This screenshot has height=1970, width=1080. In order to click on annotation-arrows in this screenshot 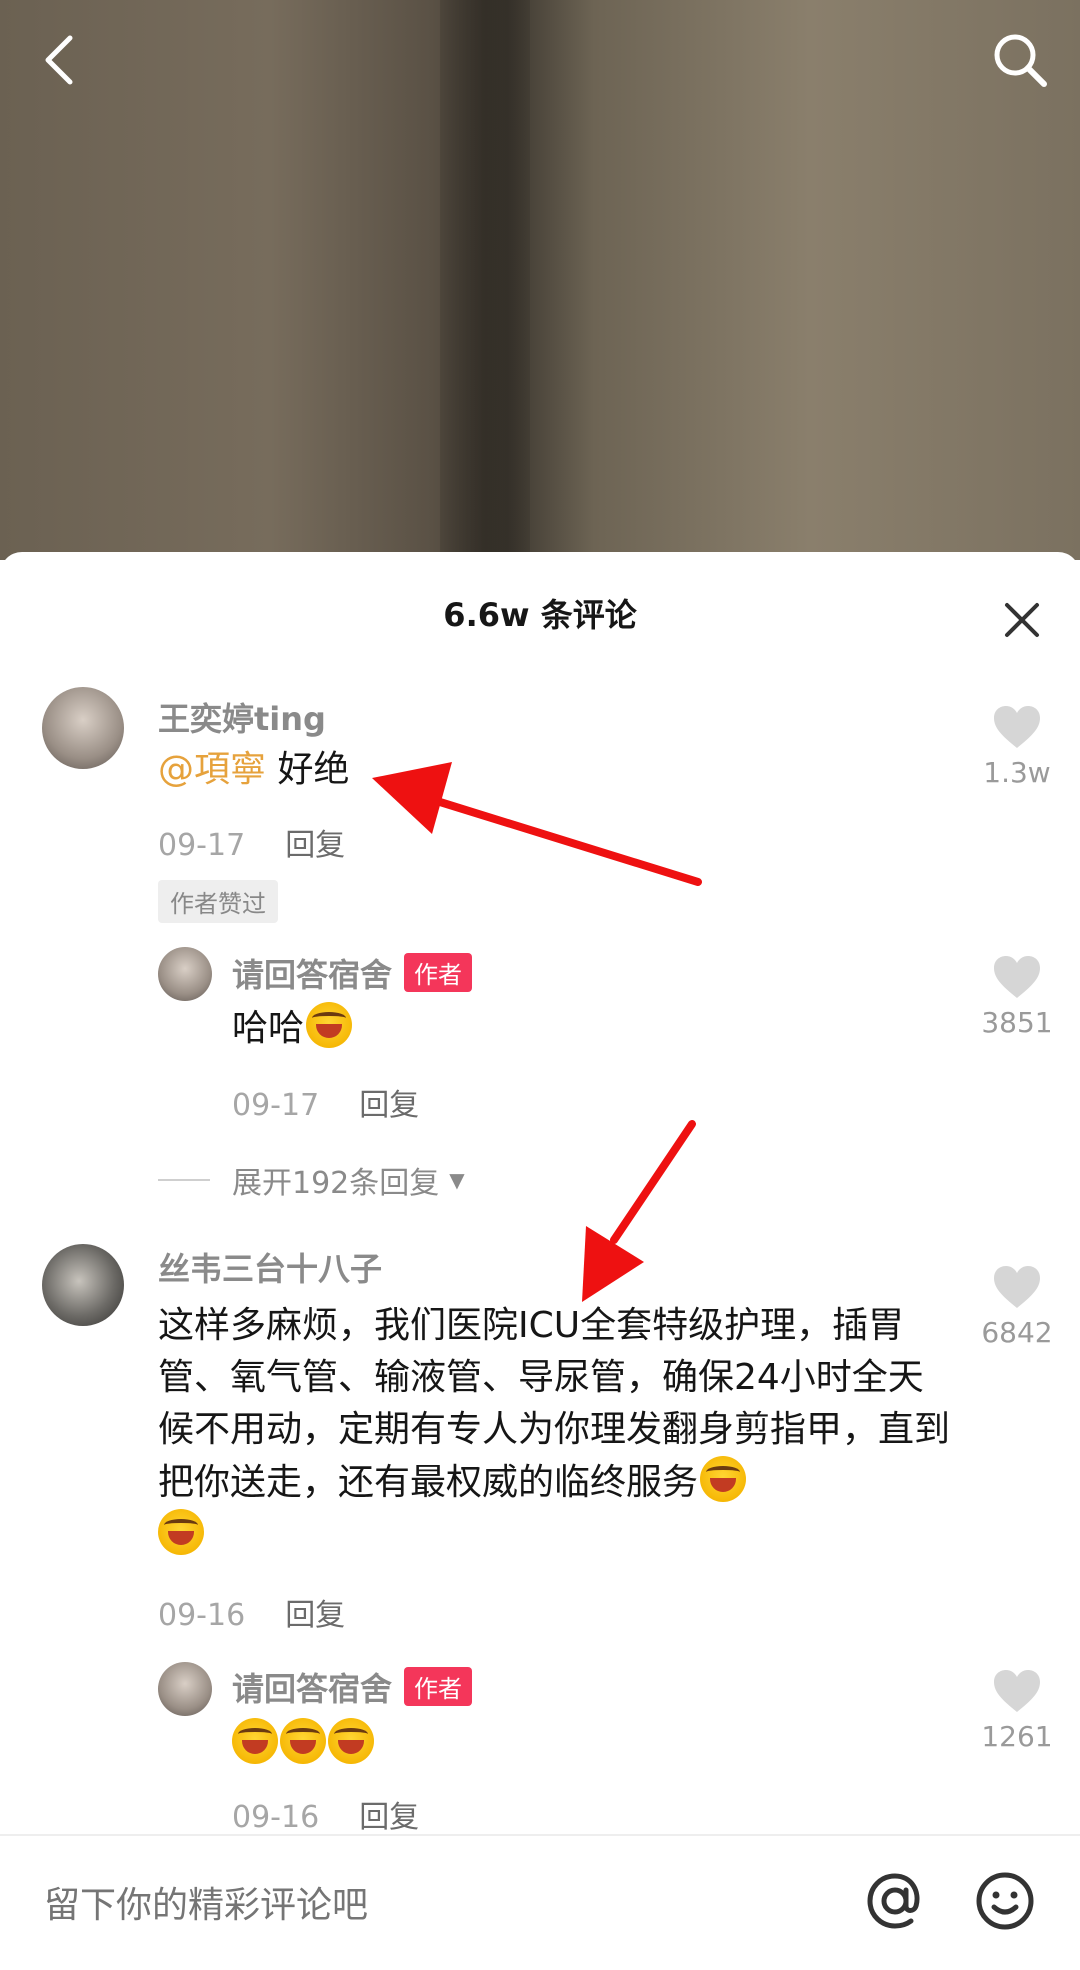, I will do `click(537, 1032)`.